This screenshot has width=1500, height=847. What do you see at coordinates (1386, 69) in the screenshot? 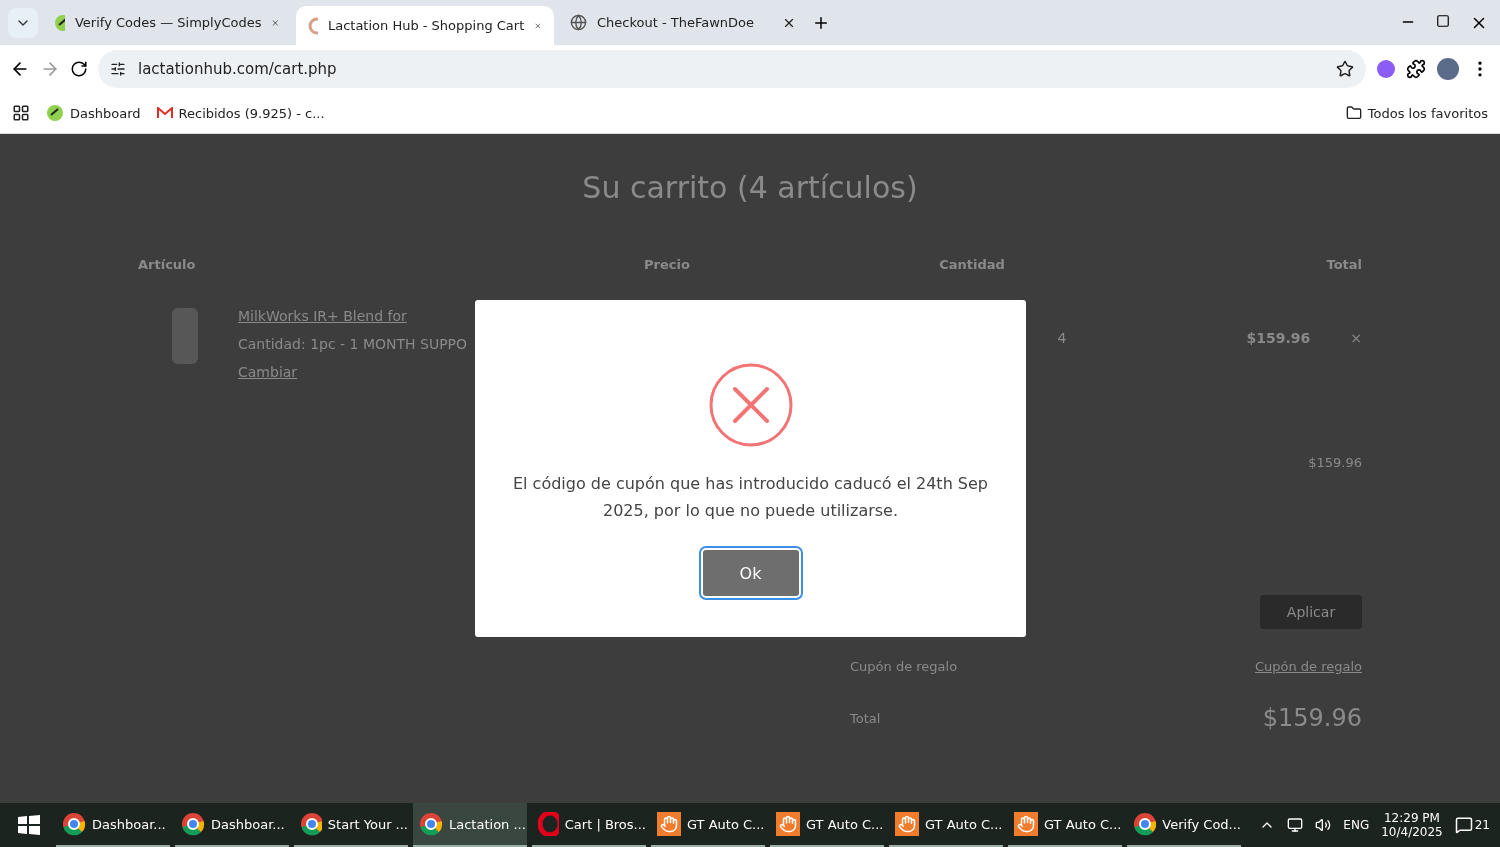
I see `extension-icon` at bounding box center [1386, 69].